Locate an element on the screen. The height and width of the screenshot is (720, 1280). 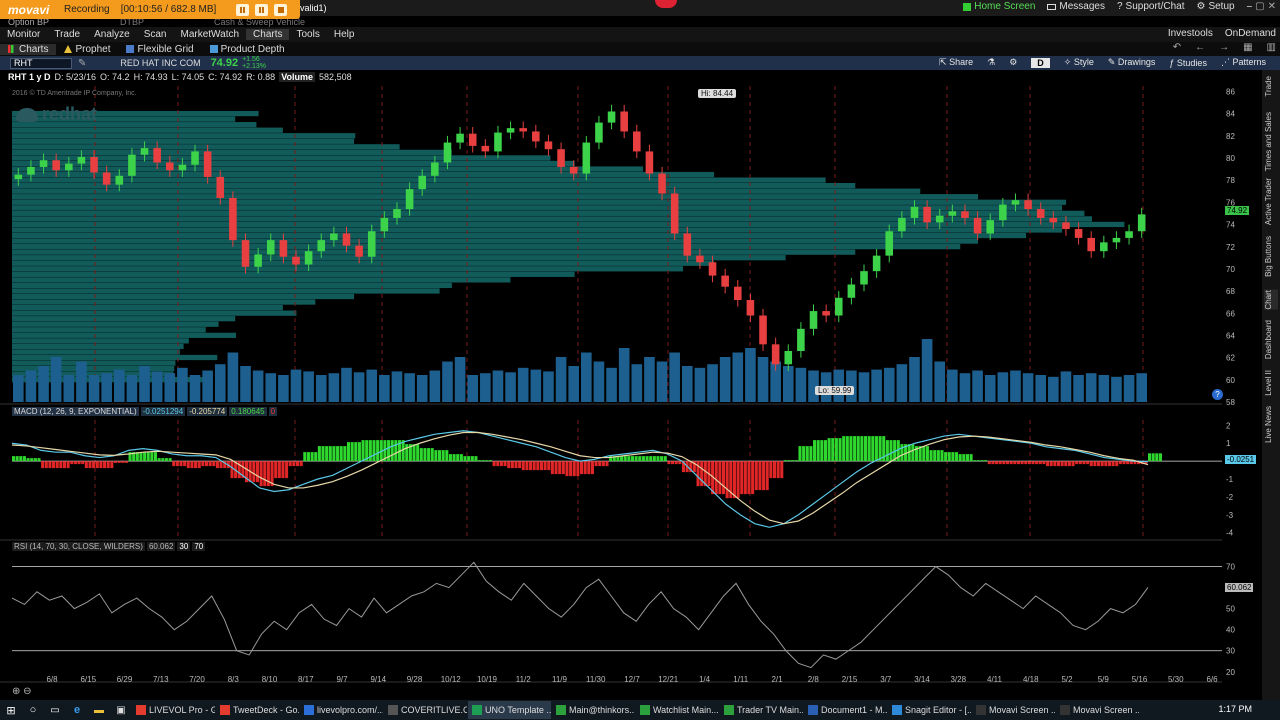
date-tick-label: 5/9 is located at coordinates (1104, 679).